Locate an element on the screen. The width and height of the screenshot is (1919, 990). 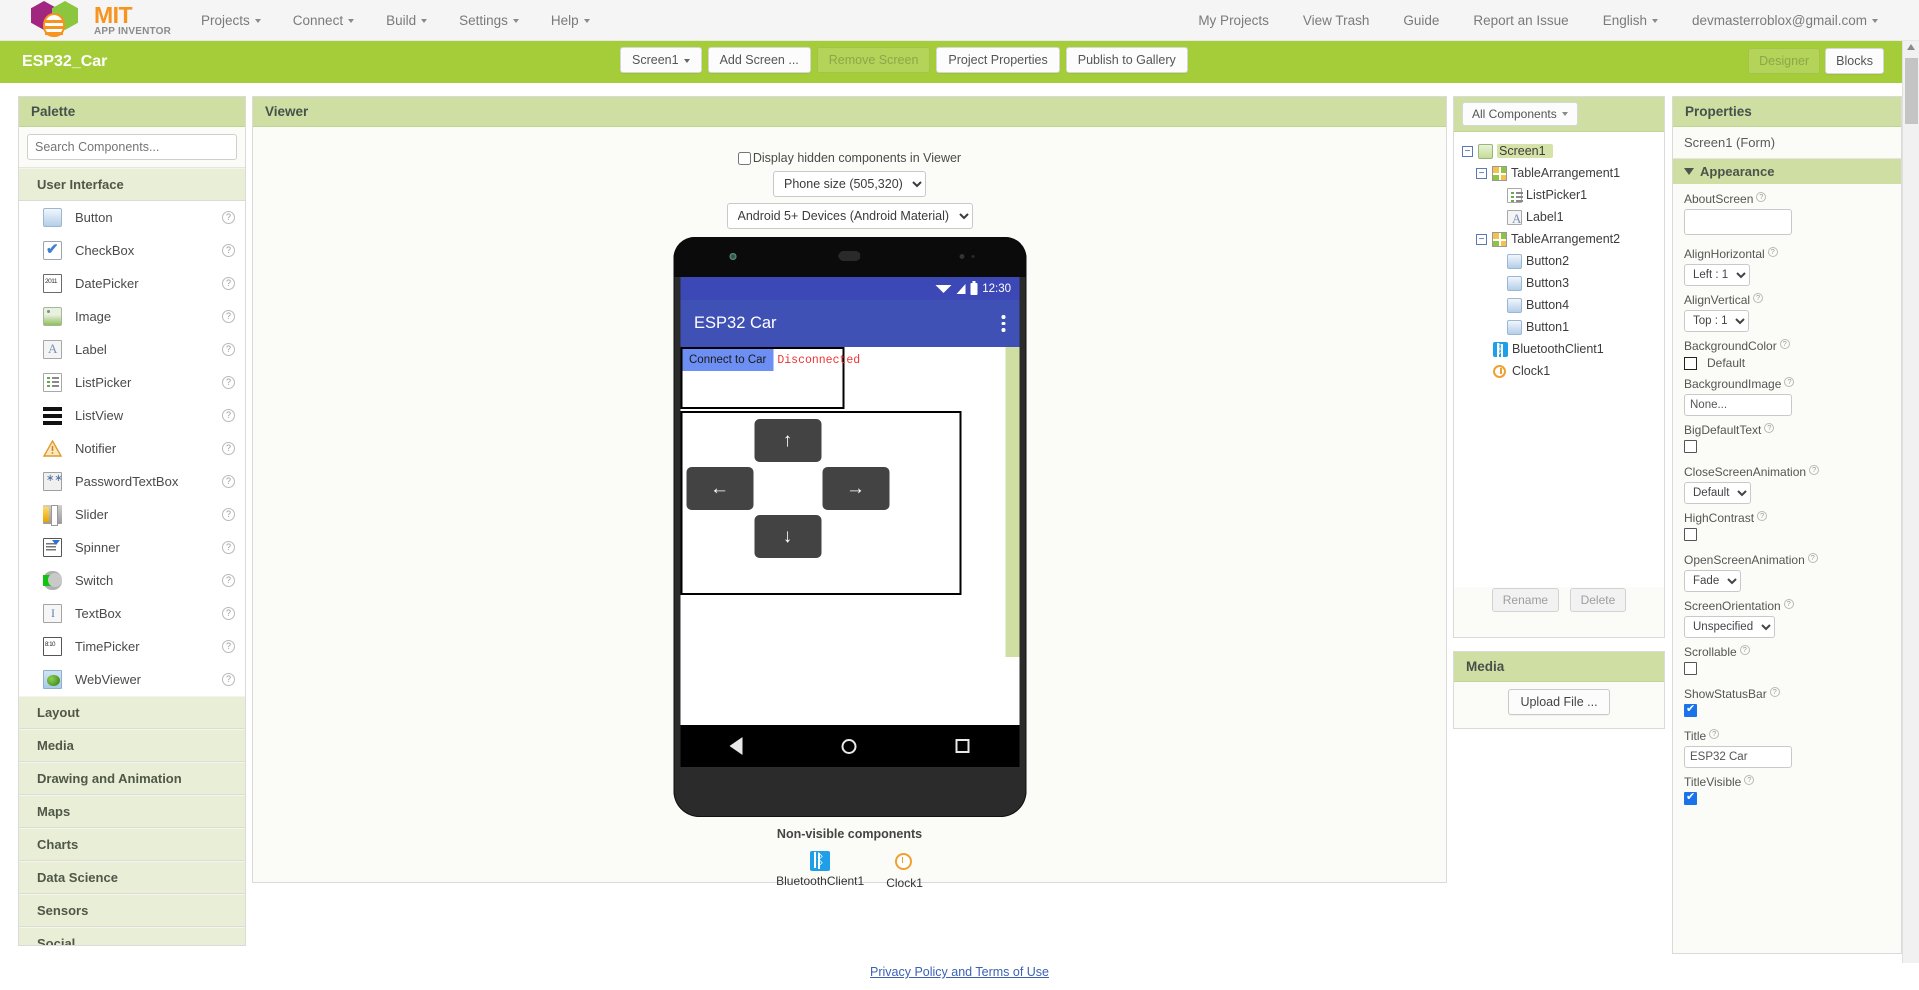
menu-build: Build is located at coordinates (406, 20).